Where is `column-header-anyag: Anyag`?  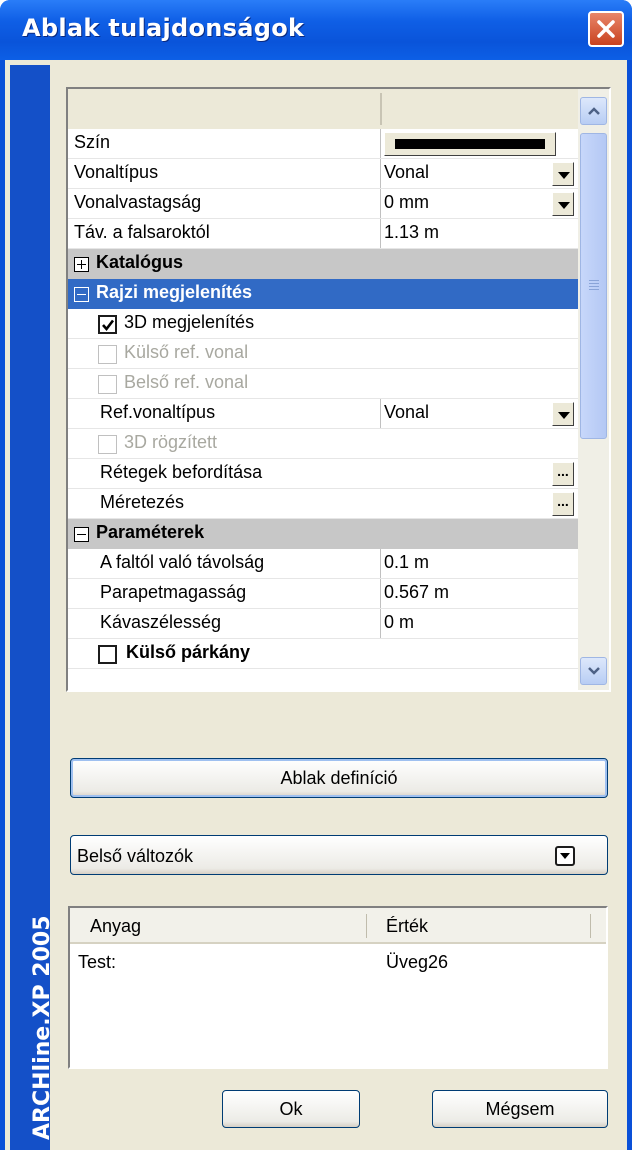
column-header-anyag: Anyag is located at coordinates (115, 926).